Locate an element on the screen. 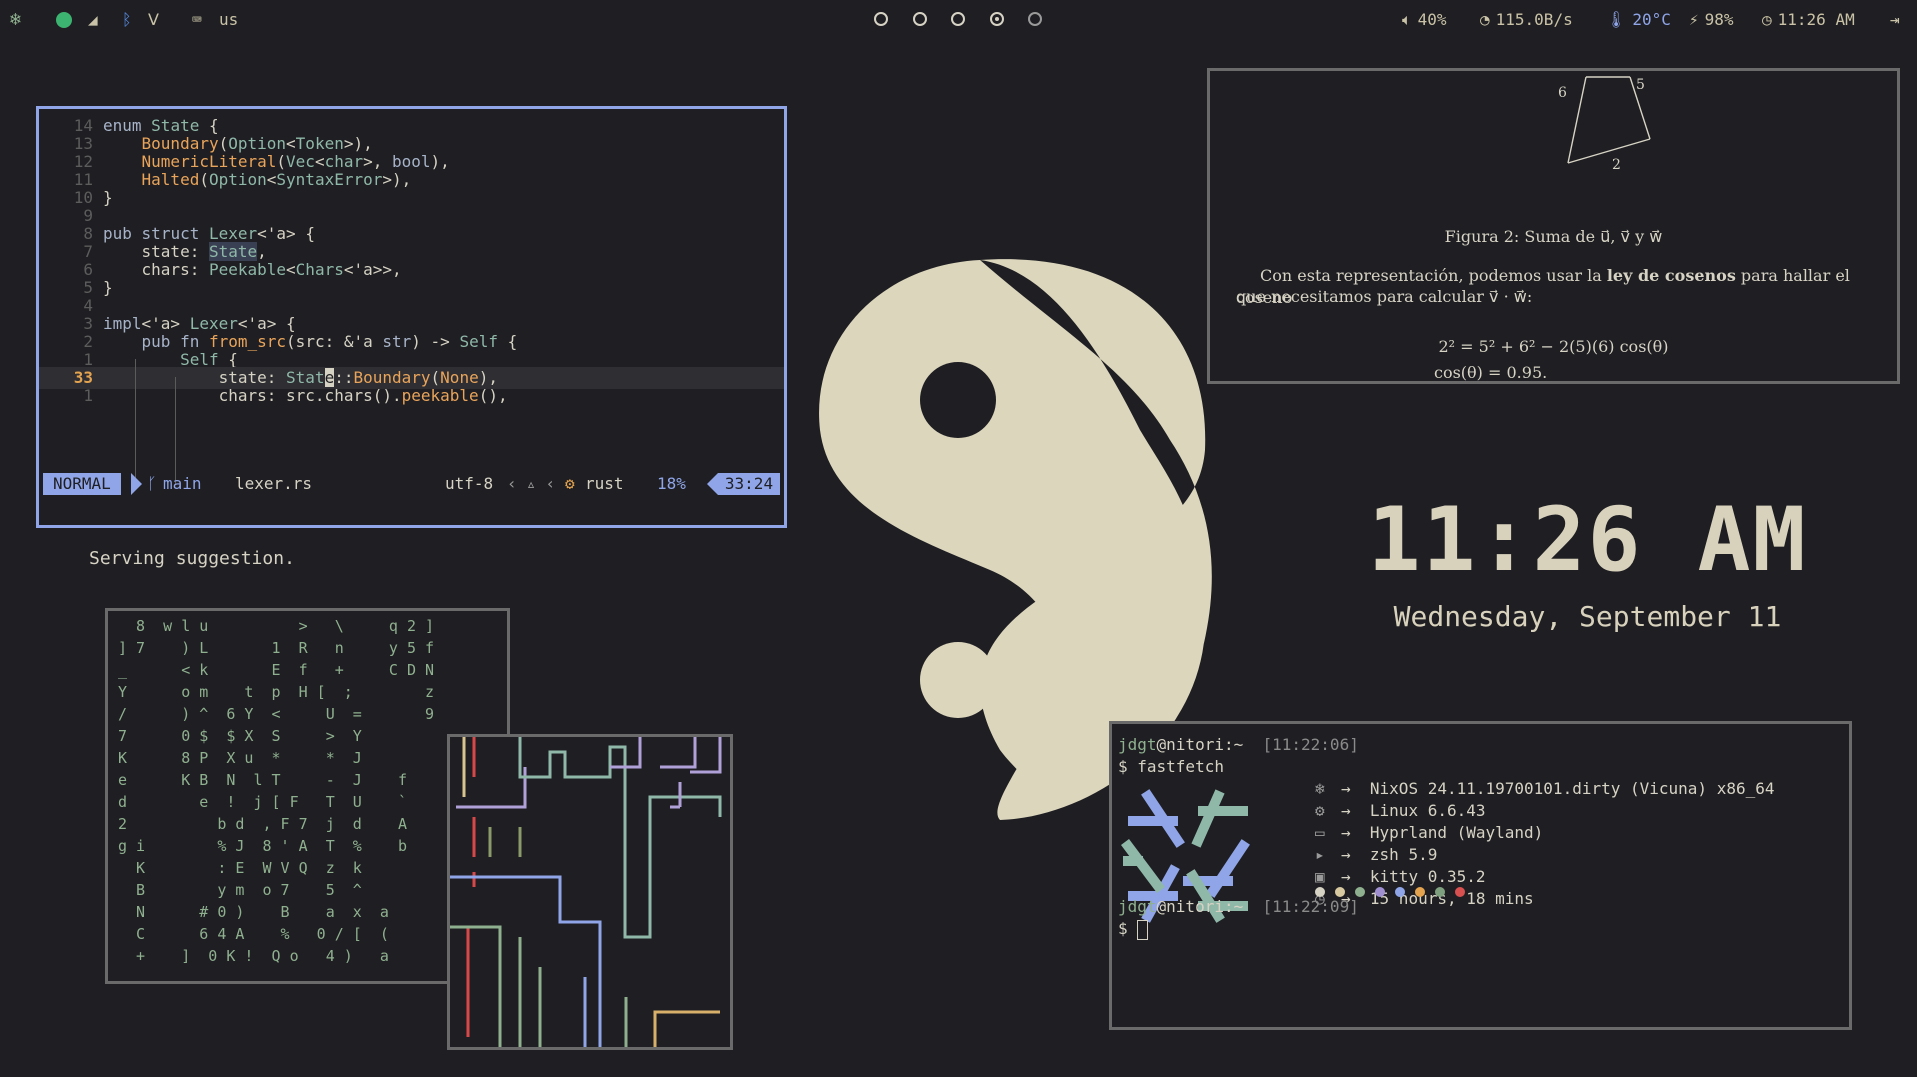 This screenshot has height=1077, width=1917. figure-label-5: 5 is located at coordinates (1640, 85).